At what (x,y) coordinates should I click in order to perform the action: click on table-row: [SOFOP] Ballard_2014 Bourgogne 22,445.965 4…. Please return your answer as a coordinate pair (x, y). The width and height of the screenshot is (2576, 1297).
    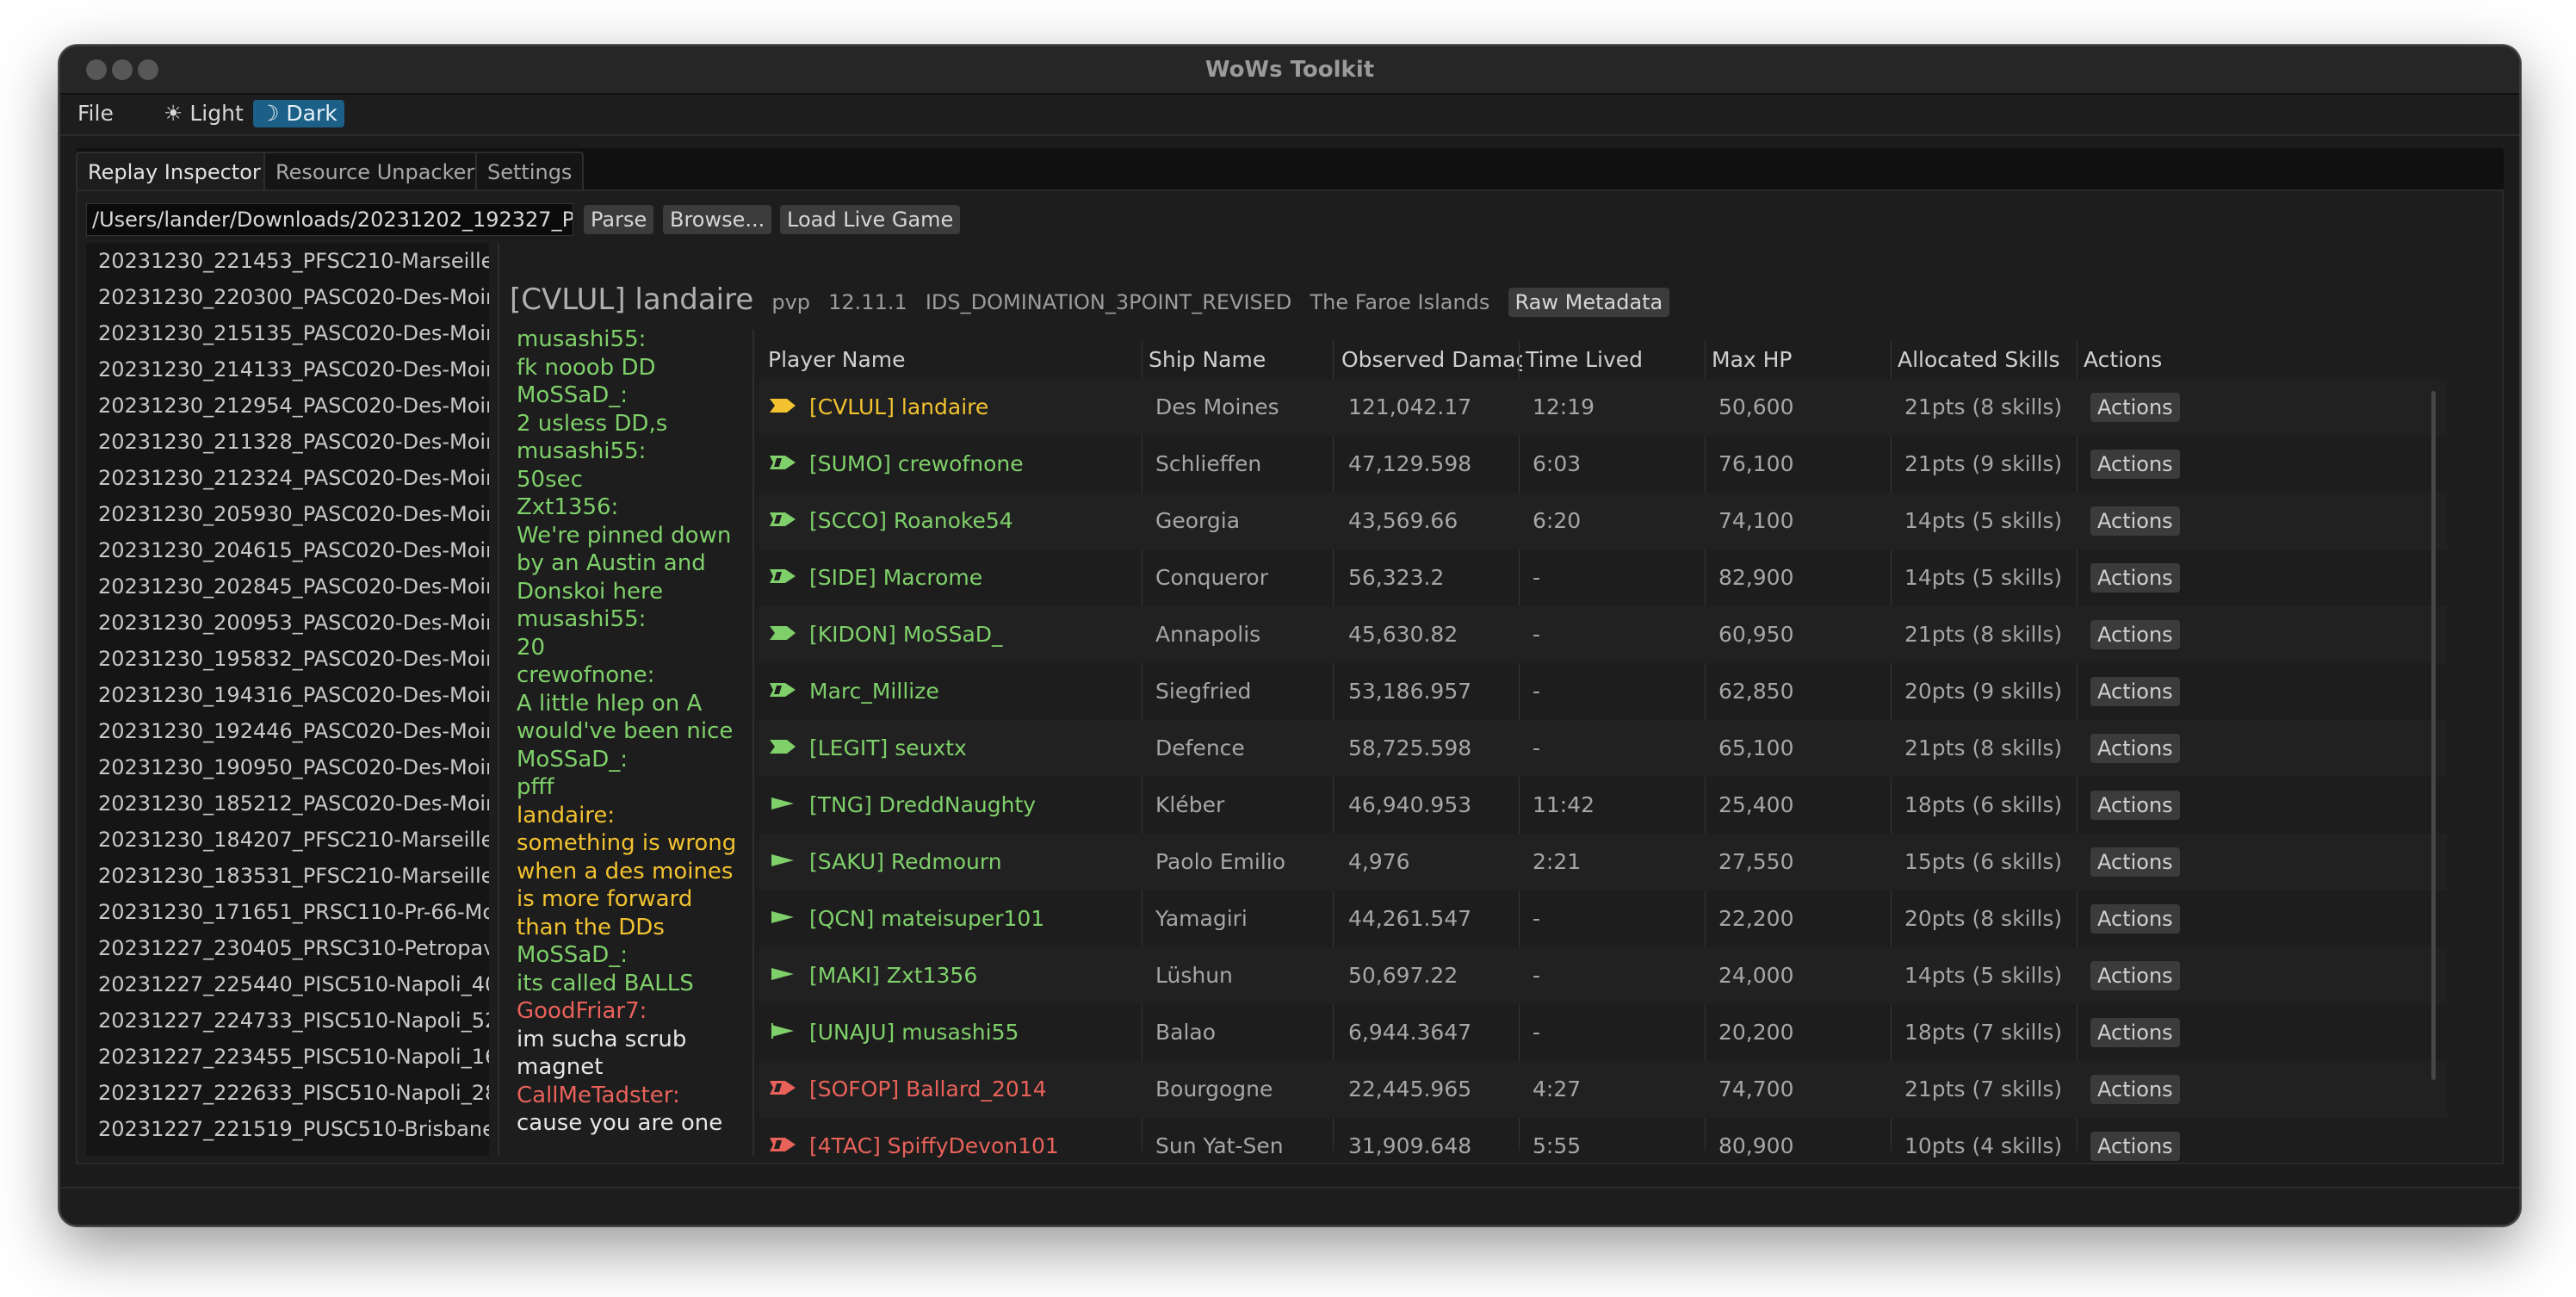
    Looking at the image, I should click on (1603, 1089).